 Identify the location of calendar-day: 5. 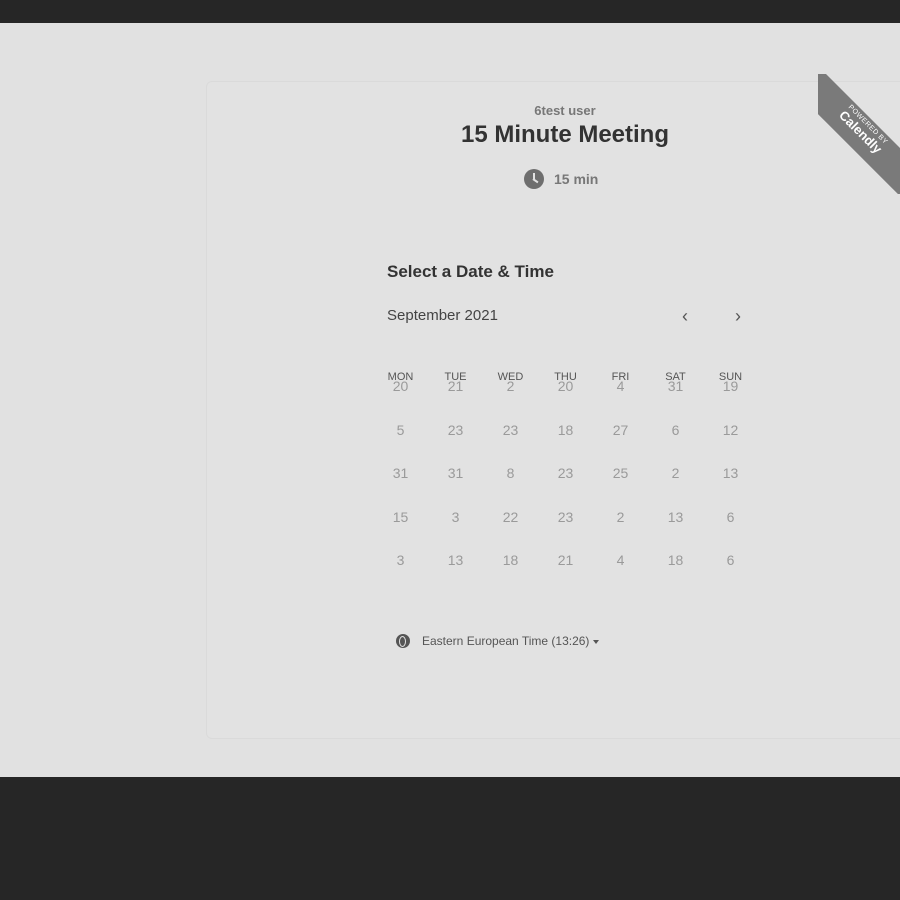
(400, 430).